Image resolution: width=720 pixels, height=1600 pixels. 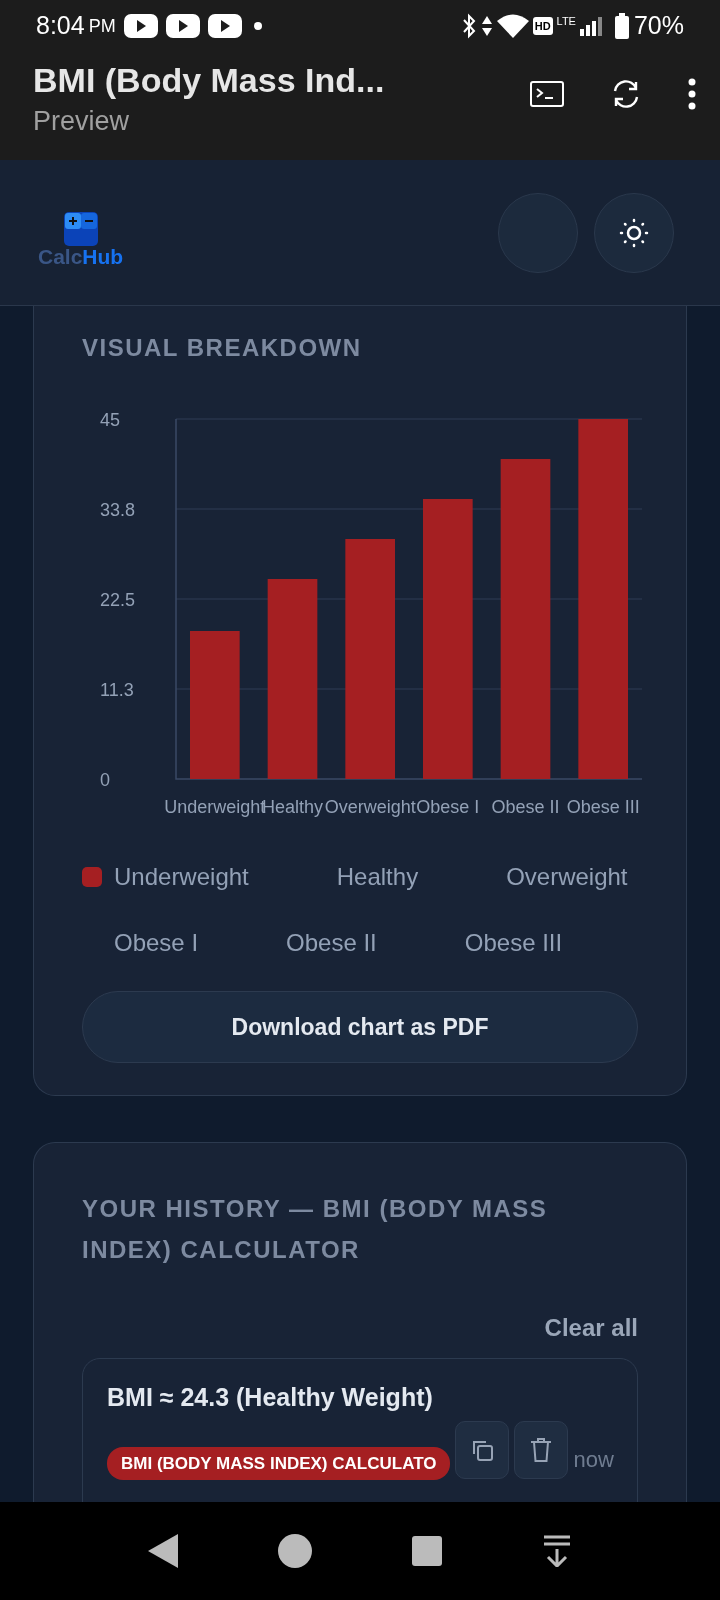 I want to click on logo-text: CalcHub, so click(x=81, y=256).